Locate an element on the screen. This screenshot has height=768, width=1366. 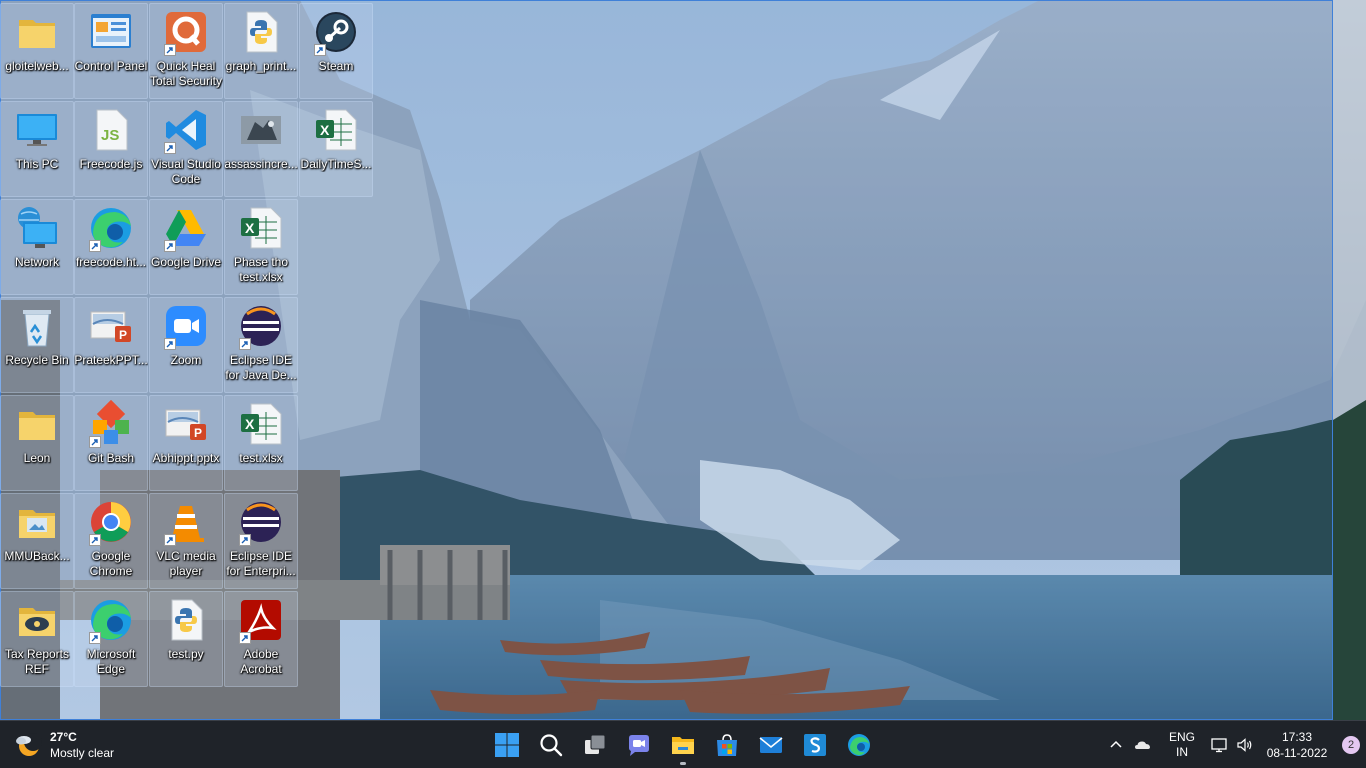
desktop-icon-leon: Leon is located at coordinates (37, 443).